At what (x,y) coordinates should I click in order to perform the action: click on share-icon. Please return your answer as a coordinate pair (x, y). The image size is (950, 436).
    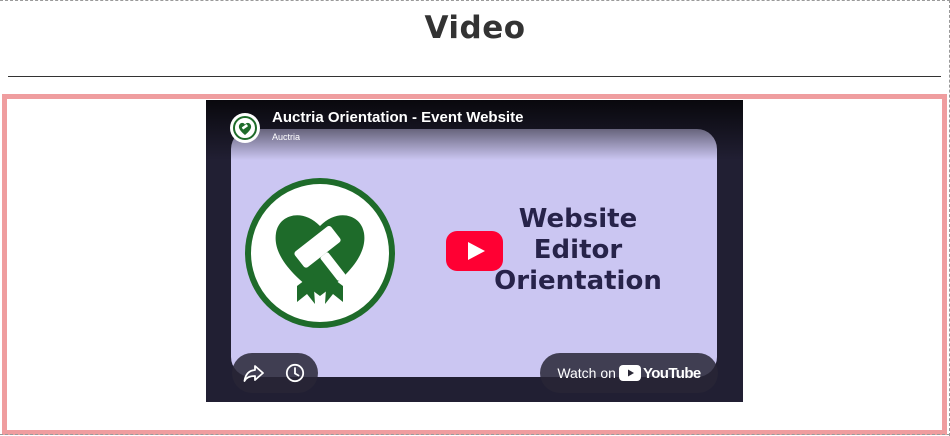
    Looking at the image, I should click on (253, 373).